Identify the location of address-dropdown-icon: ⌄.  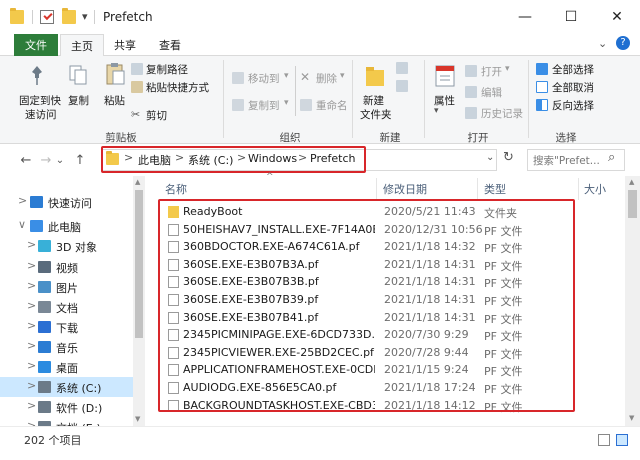
(490, 157).